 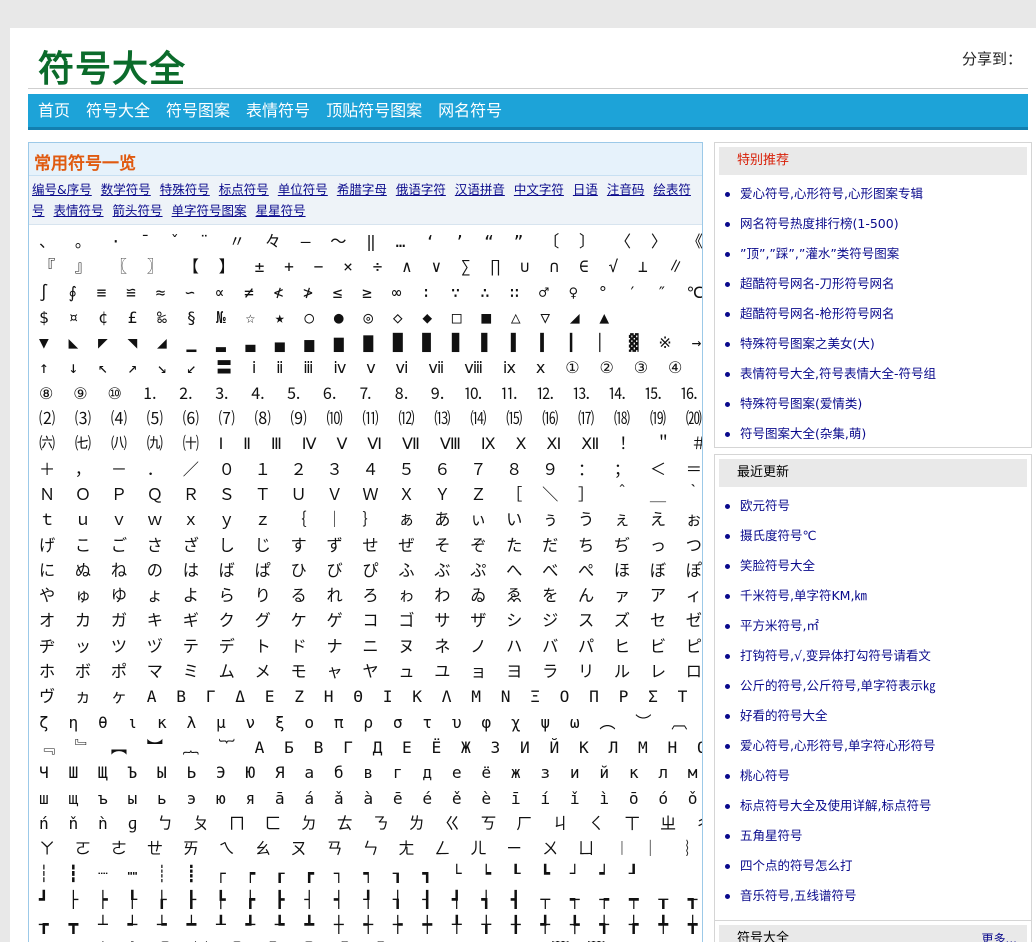 I want to click on list-item-link: 欧元符号, so click(x=765, y=505).